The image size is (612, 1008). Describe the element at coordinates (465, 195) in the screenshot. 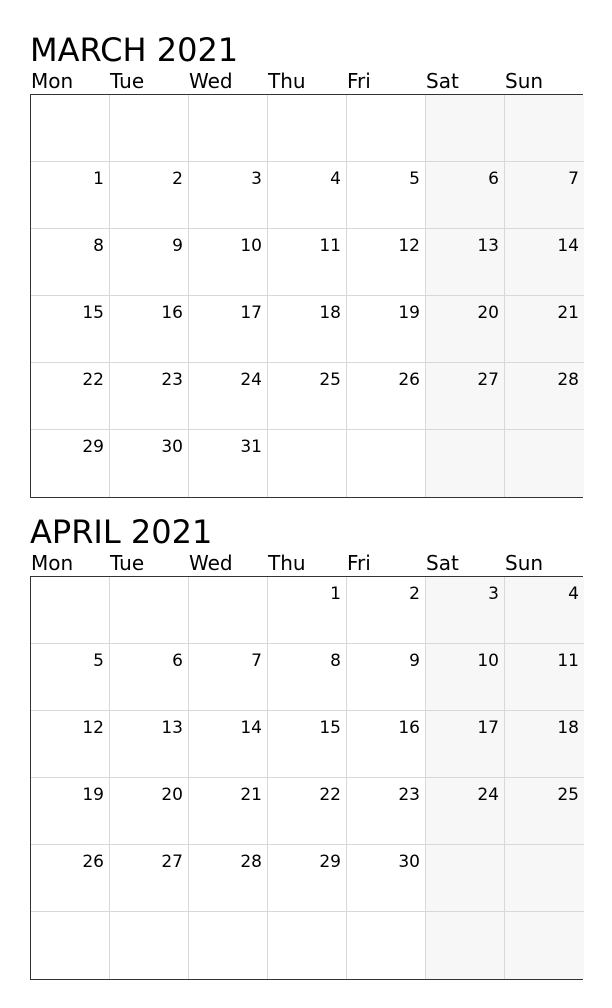

I see `day-cell: 6` at that location.